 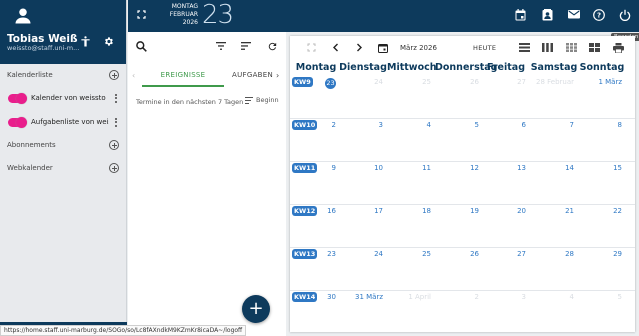 I want to click on date-year: 2026, so click(x=190, y=22).